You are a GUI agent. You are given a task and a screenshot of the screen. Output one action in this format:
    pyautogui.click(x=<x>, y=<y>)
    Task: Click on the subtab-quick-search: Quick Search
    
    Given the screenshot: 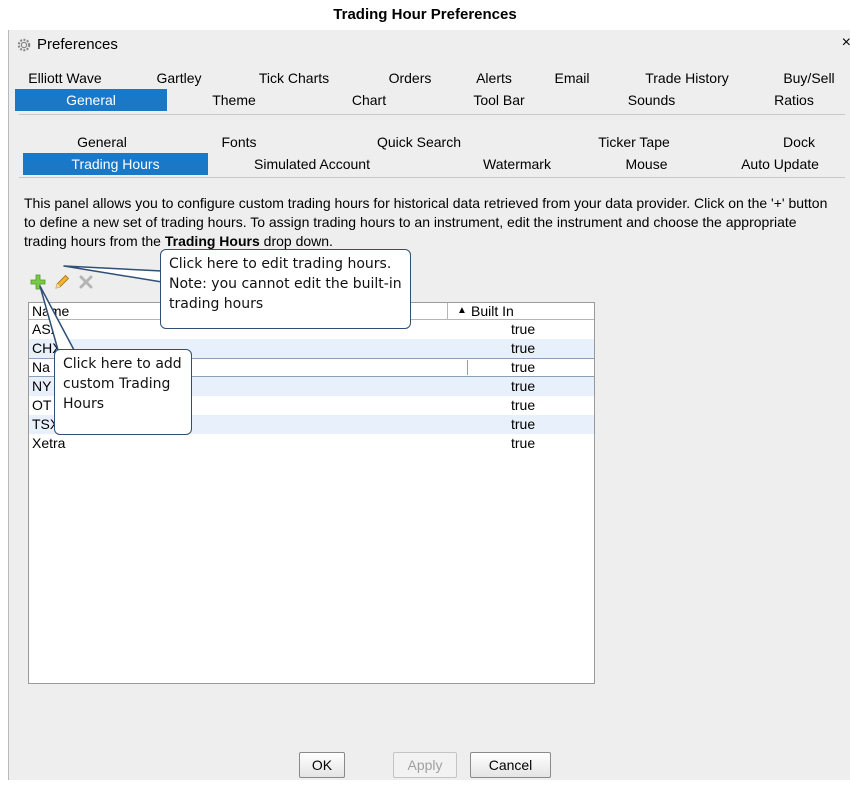 What is the action you would take?
    pyautogui.click(x=419, y=142)
    